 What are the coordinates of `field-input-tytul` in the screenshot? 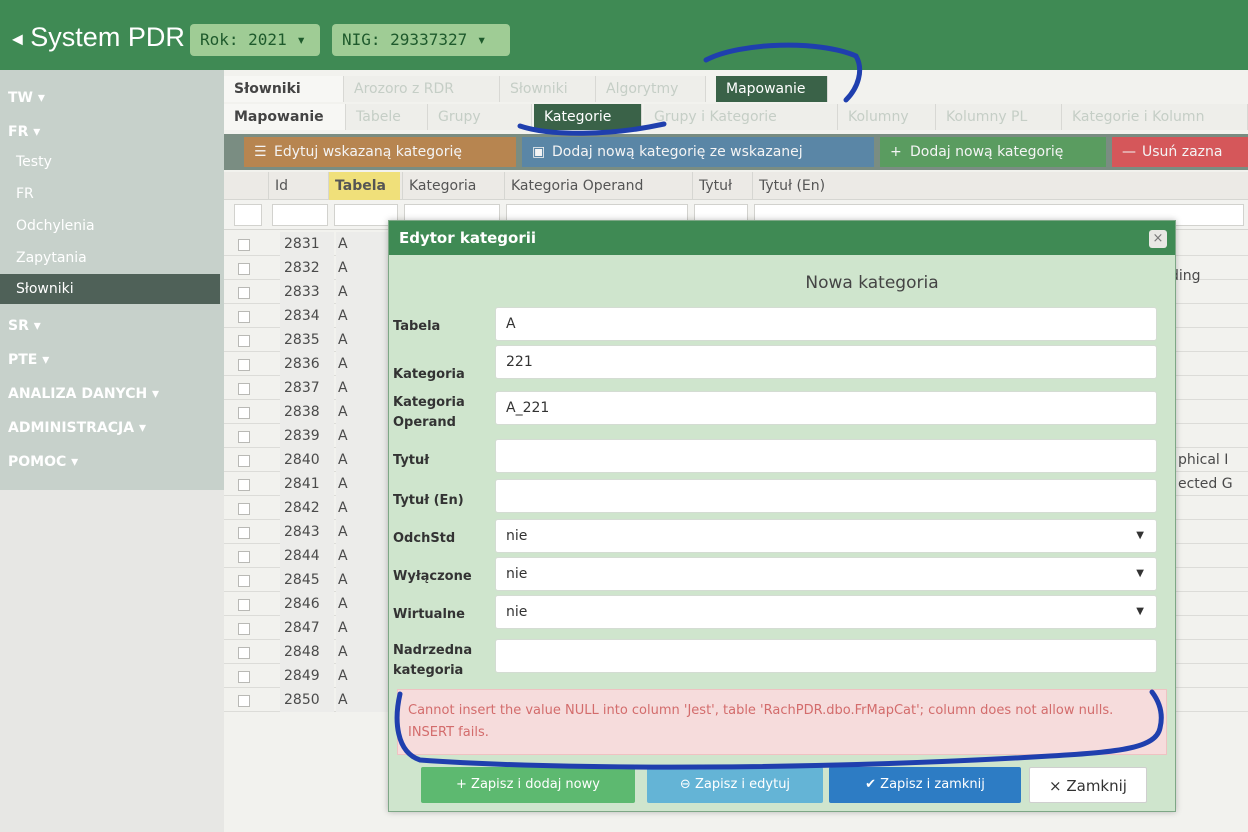 It's located at (826, 456).